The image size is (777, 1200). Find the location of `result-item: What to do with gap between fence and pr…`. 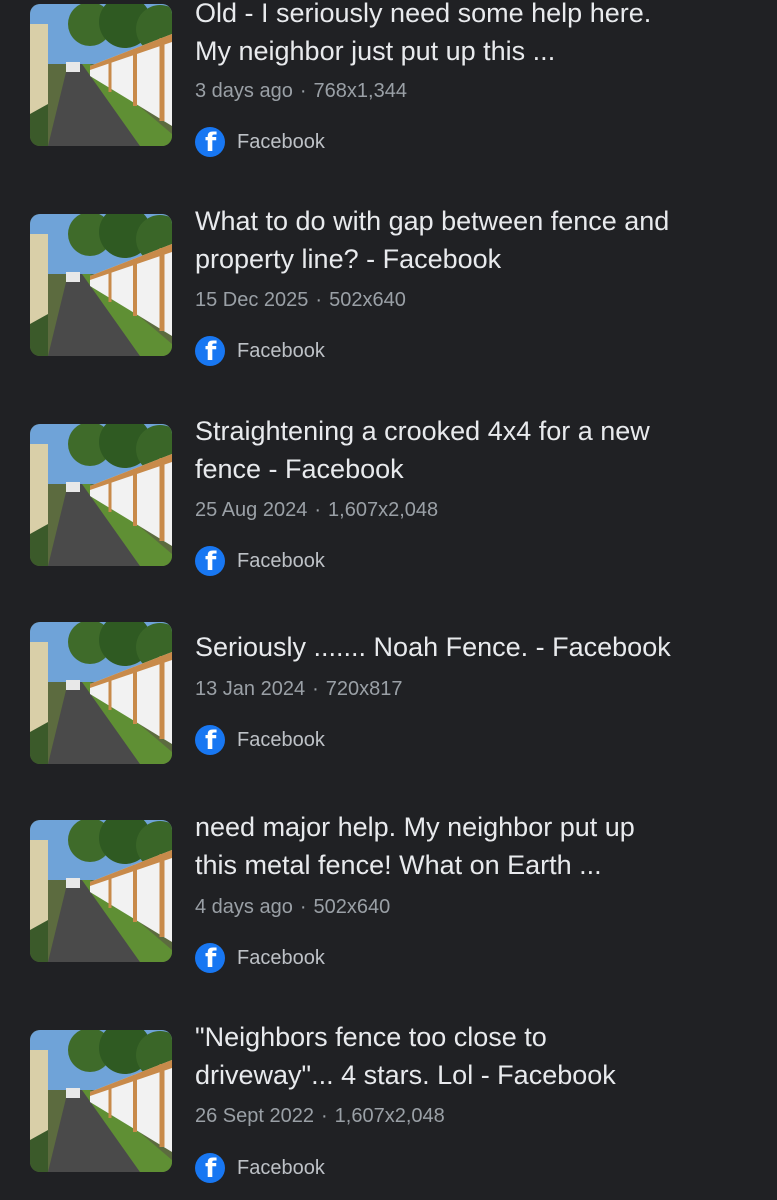

result-item: What to do with gap between fence and pr… is located at coordinates (388, 281).